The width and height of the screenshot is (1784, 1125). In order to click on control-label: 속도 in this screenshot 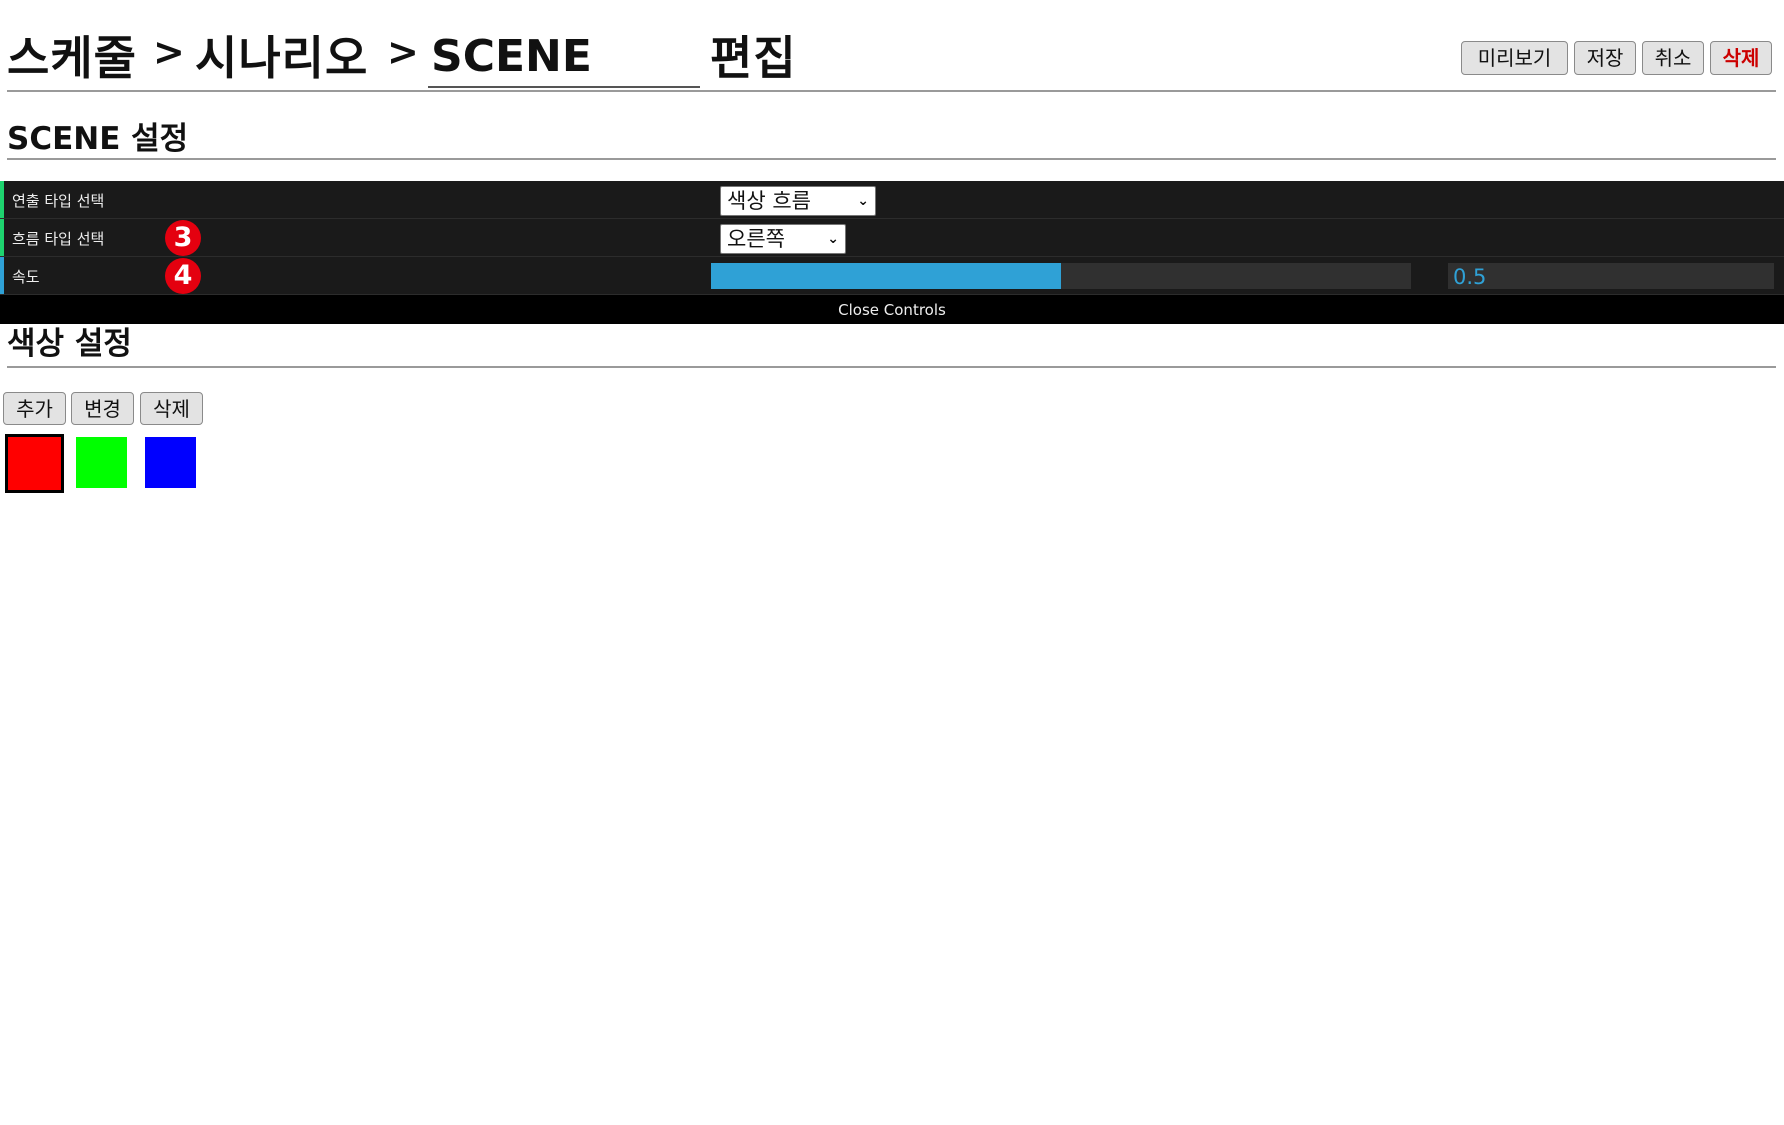, I will do `click(26, 277)`.